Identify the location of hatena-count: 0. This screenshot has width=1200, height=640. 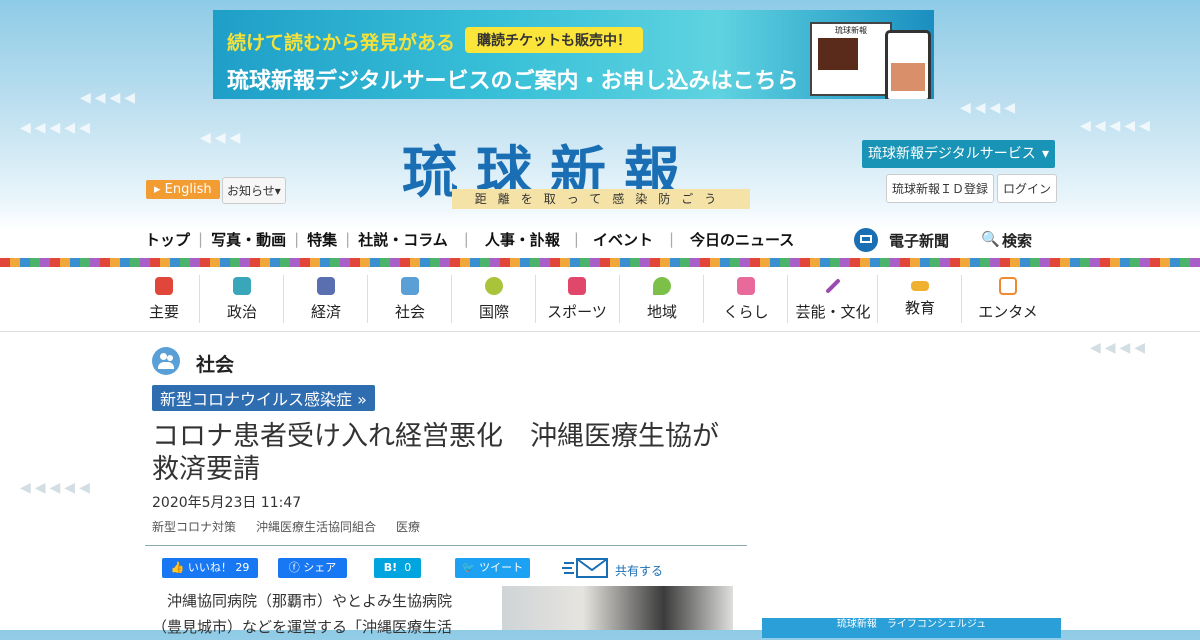
(408, 567).